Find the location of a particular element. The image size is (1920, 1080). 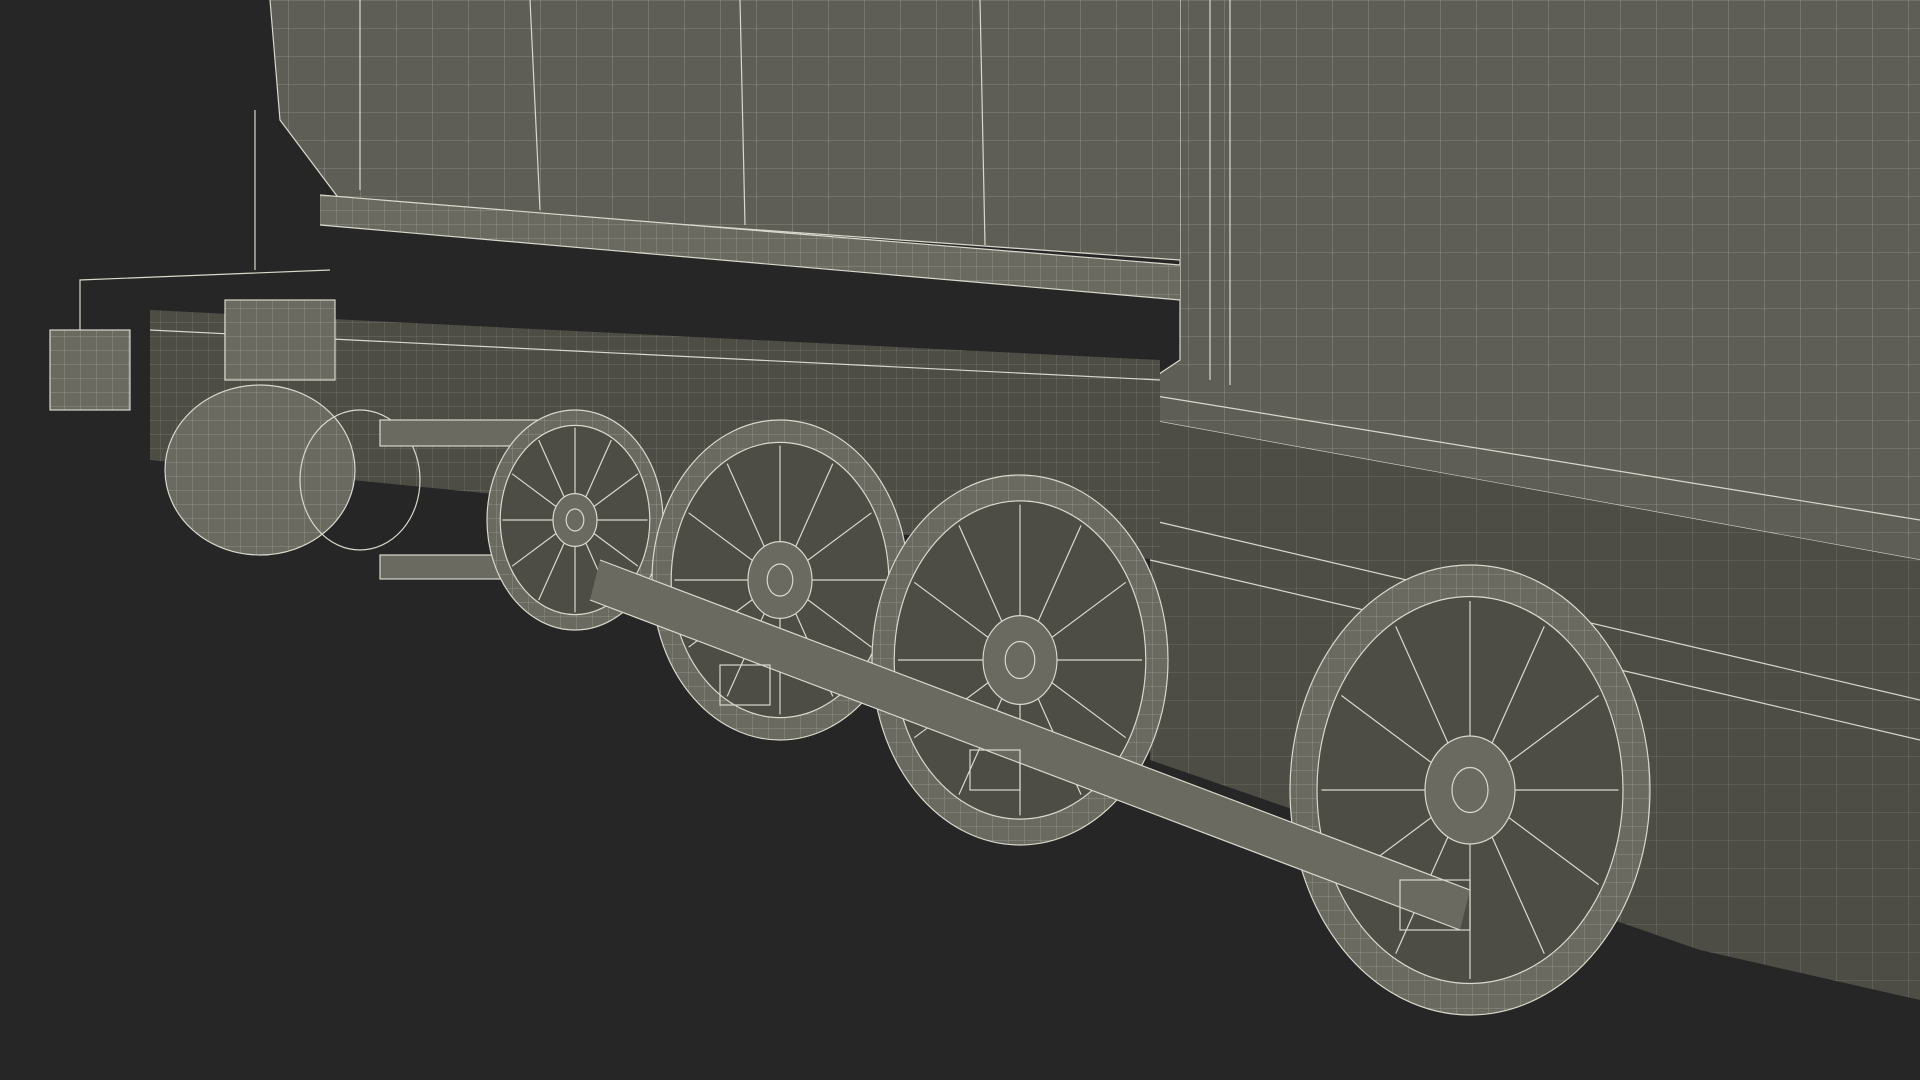

sandbox is located at coordinates (280, 340).